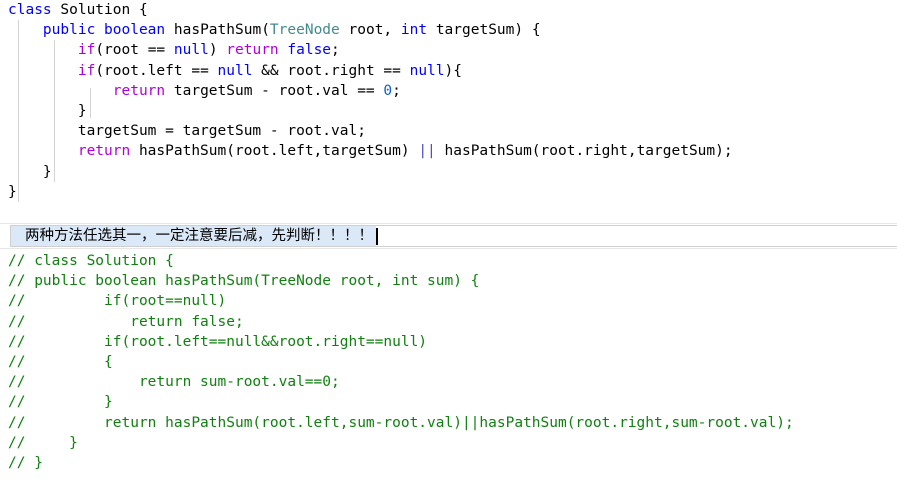 The image size is (897, 502). What do you see at coordinates (453, 70) in the screenshot?
I see `code-token: ){` at bounding box center [453, 70].